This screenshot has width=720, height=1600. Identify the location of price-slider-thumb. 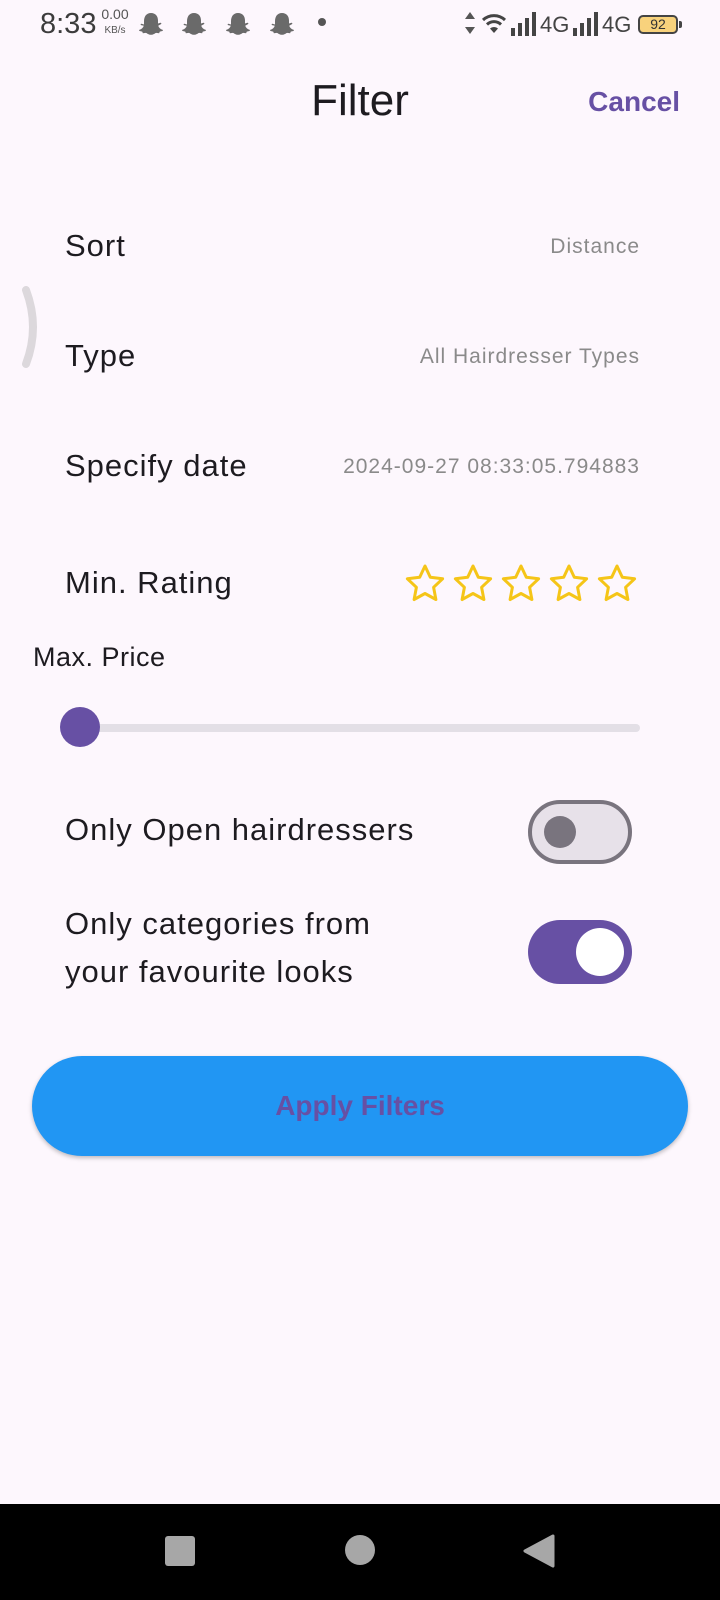
(80, 727).